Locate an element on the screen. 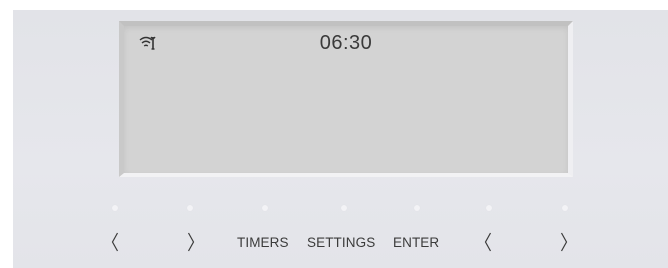 Image resolution: width=668 pixels, height=268 pixels. left-arrow-button is located at coordinates (115, 242).